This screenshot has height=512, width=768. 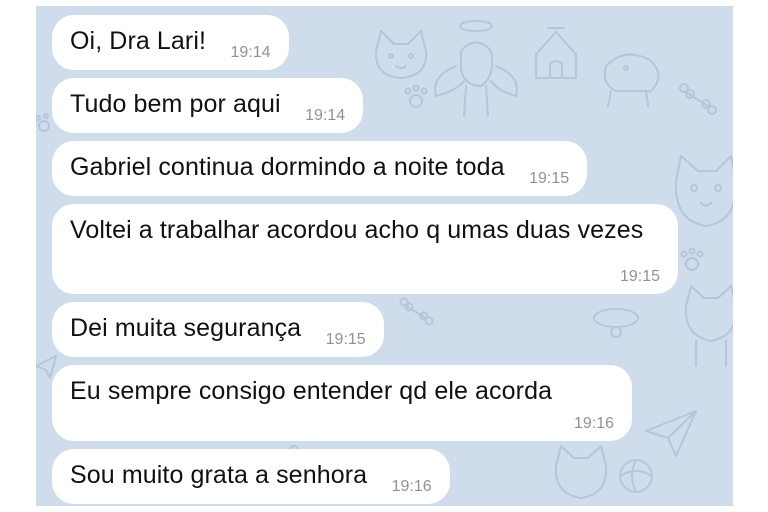 I want to click on doghouse-icon, so click(x=556, y=53).